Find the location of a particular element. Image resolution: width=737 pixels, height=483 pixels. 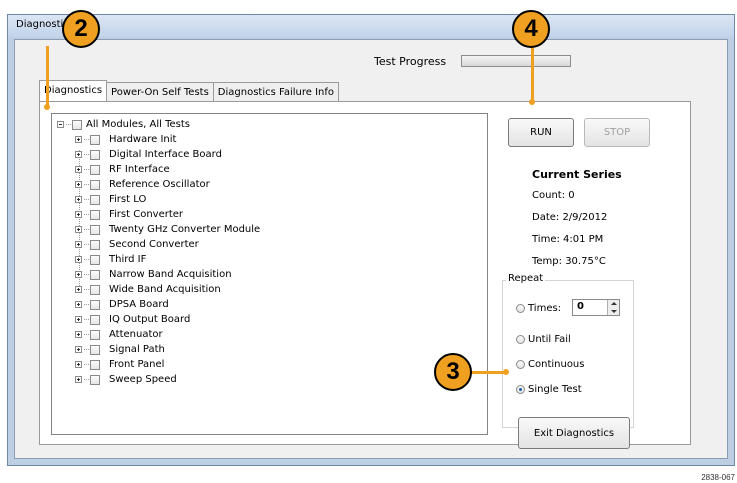

tree-item: Wide Band Acquisition is located at coordinates (148, 289).